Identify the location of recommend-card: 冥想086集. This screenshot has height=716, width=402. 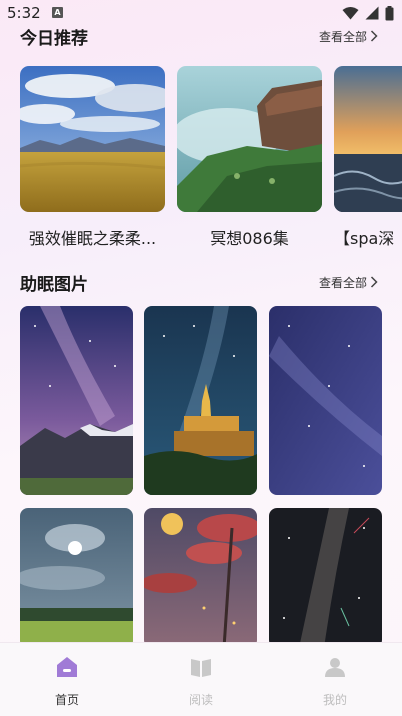
(249, 157).